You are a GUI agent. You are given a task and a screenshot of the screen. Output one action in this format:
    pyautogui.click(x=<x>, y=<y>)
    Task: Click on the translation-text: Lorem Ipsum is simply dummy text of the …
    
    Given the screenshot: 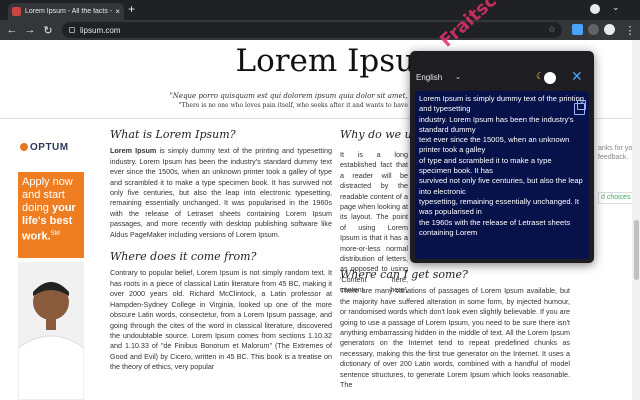 What is the action you would take?
    pyautogui.click(x=502, y=165)
    